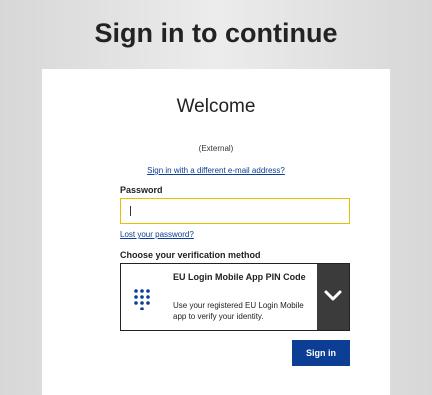 The image size is (432, 395). What do you see at coordinates (190, 255) in the screenshot?
I see `verification-method-label: Choose your verification method` at bounding box center [190, 255].